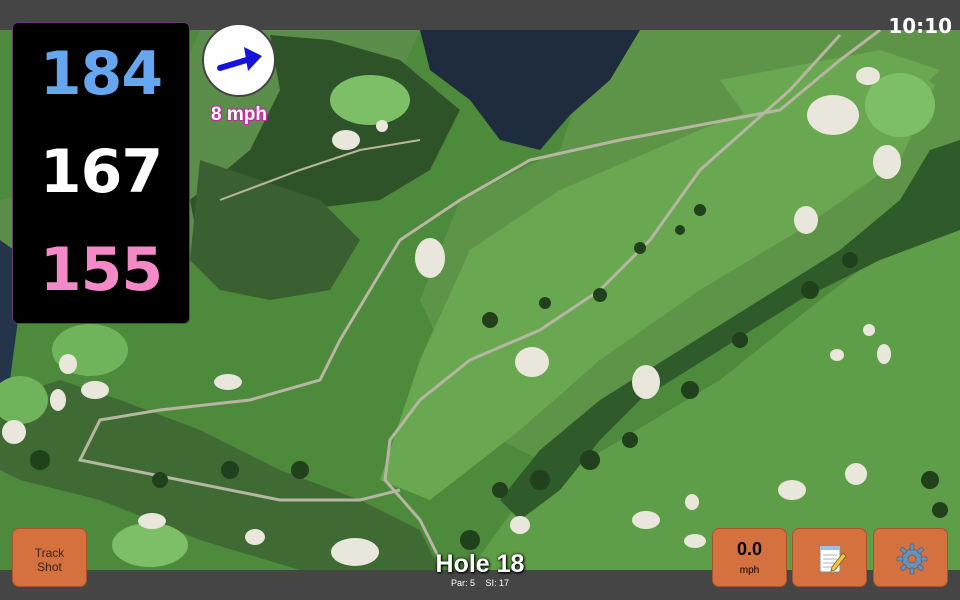  I want to click on speed-value: 0.0, so click(749, 549).